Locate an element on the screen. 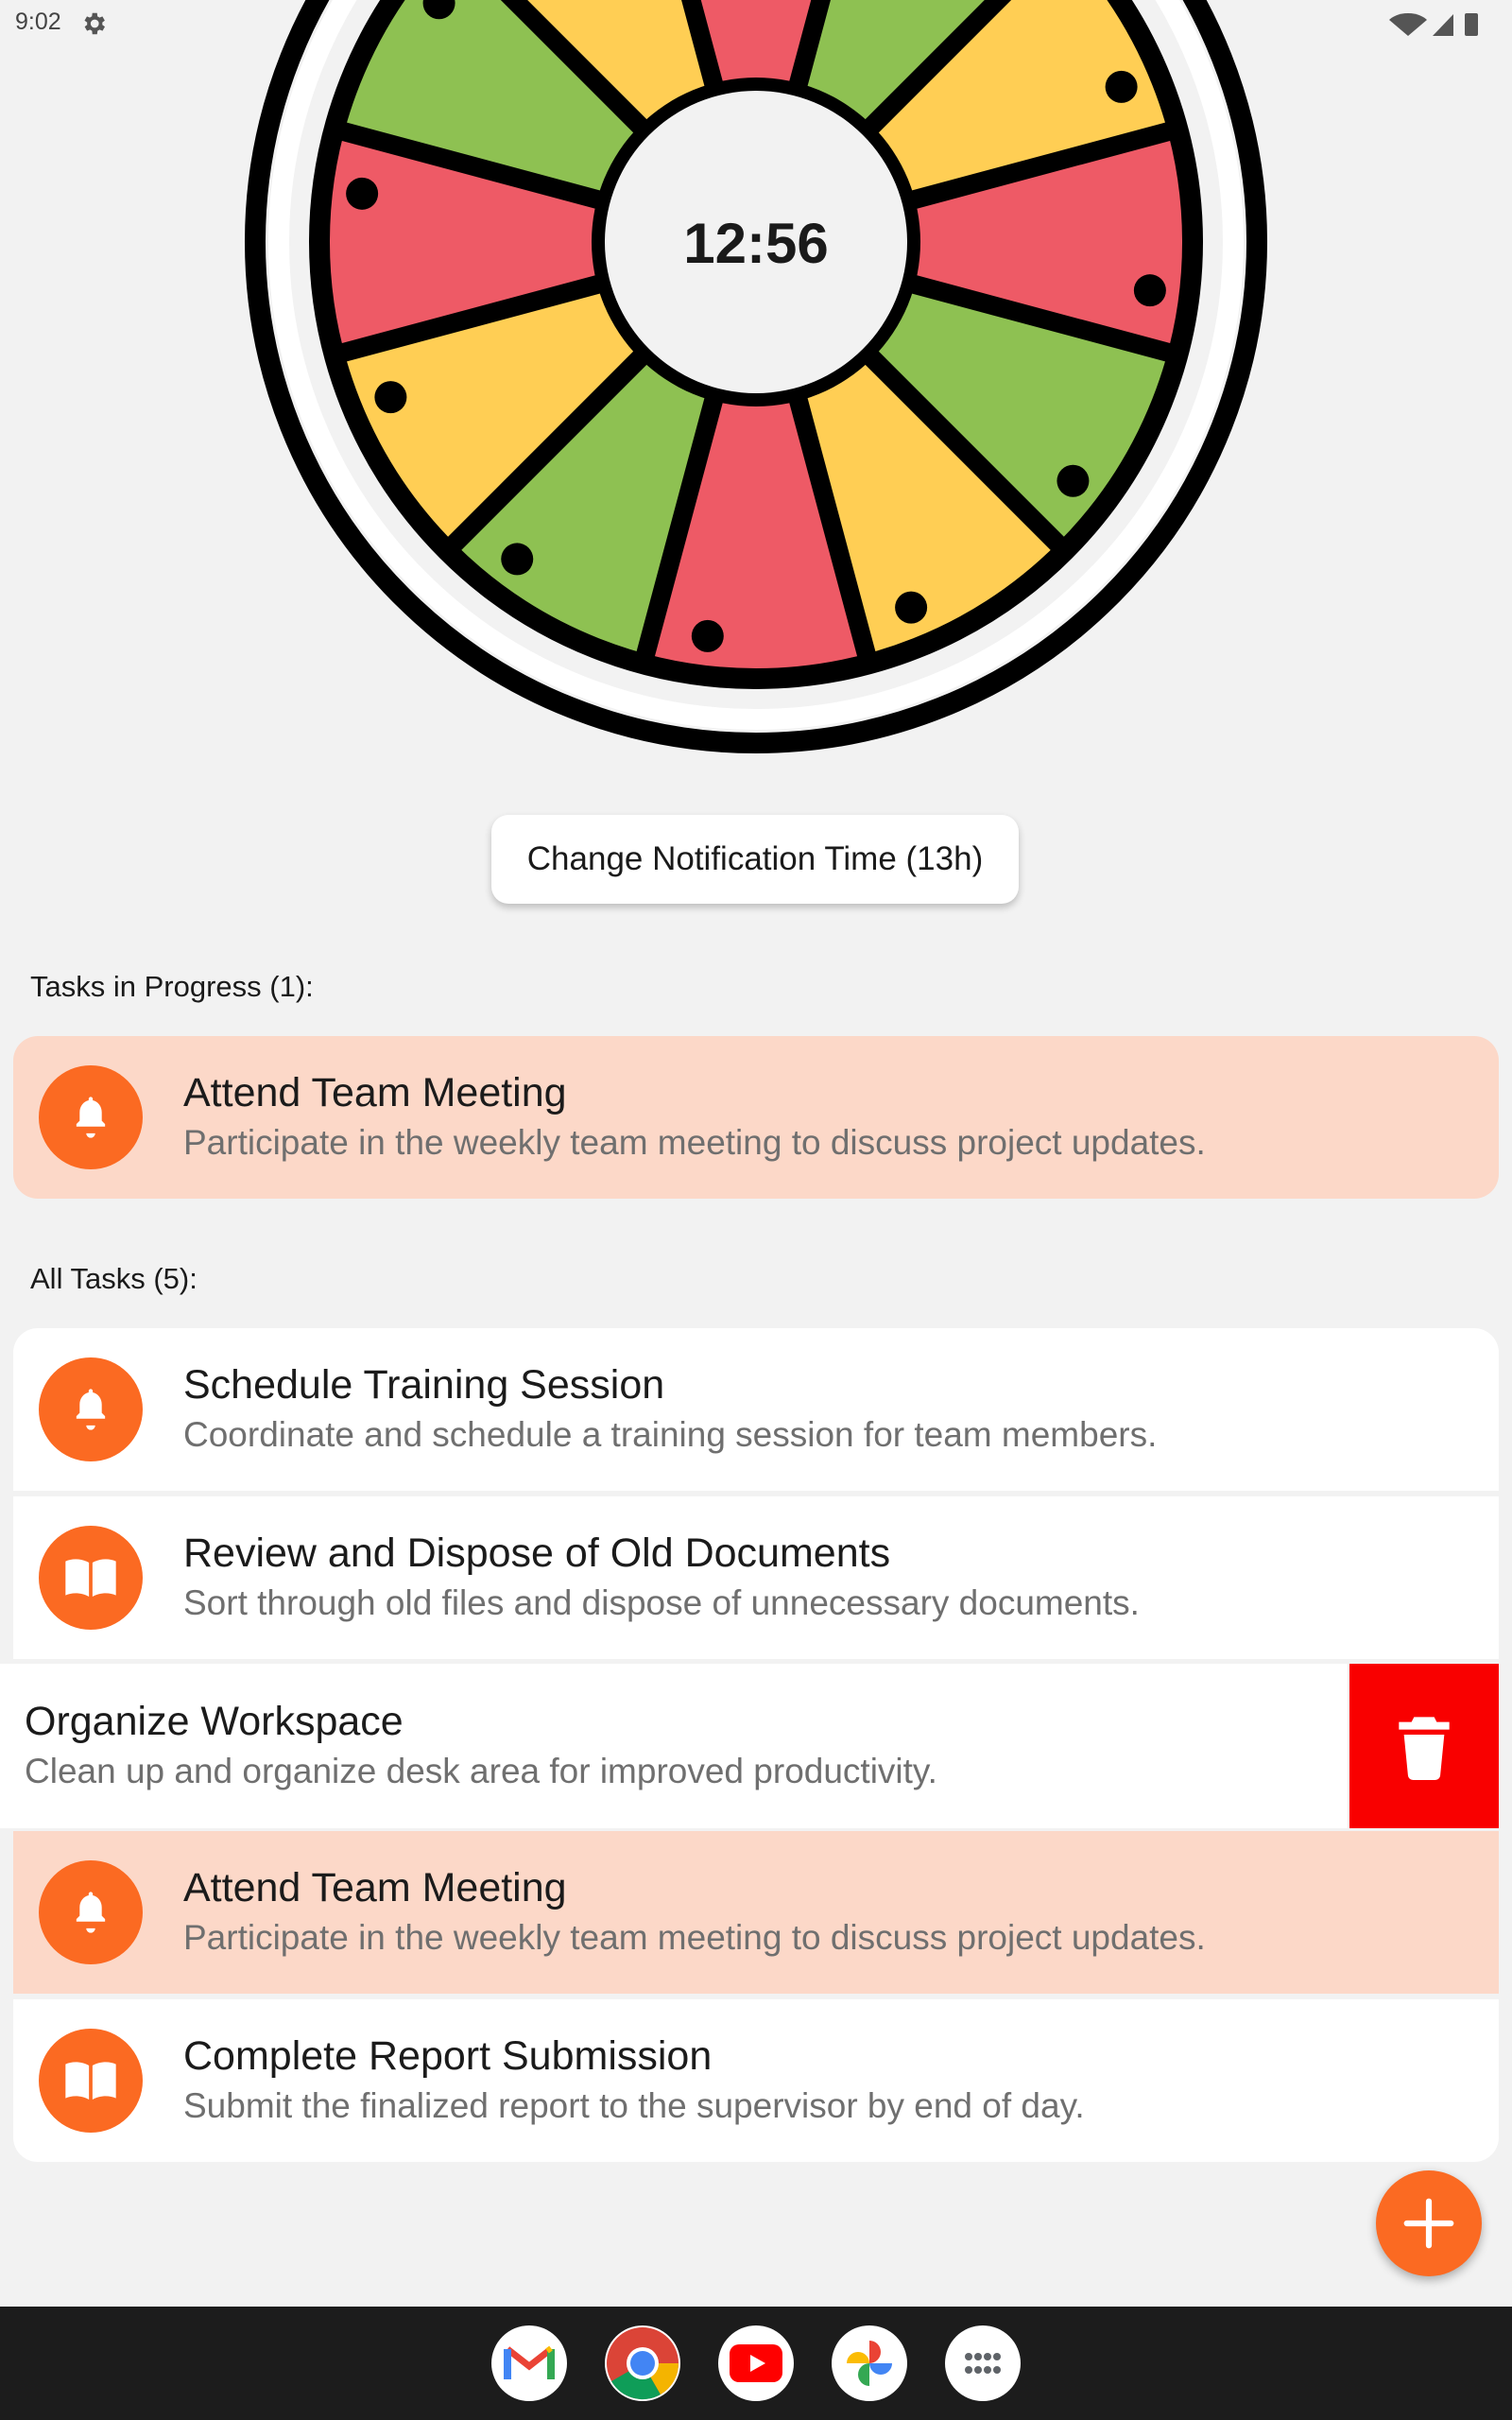 The image size is (1512, 2420). chrome-icon is located at coordinates (643, 2363).